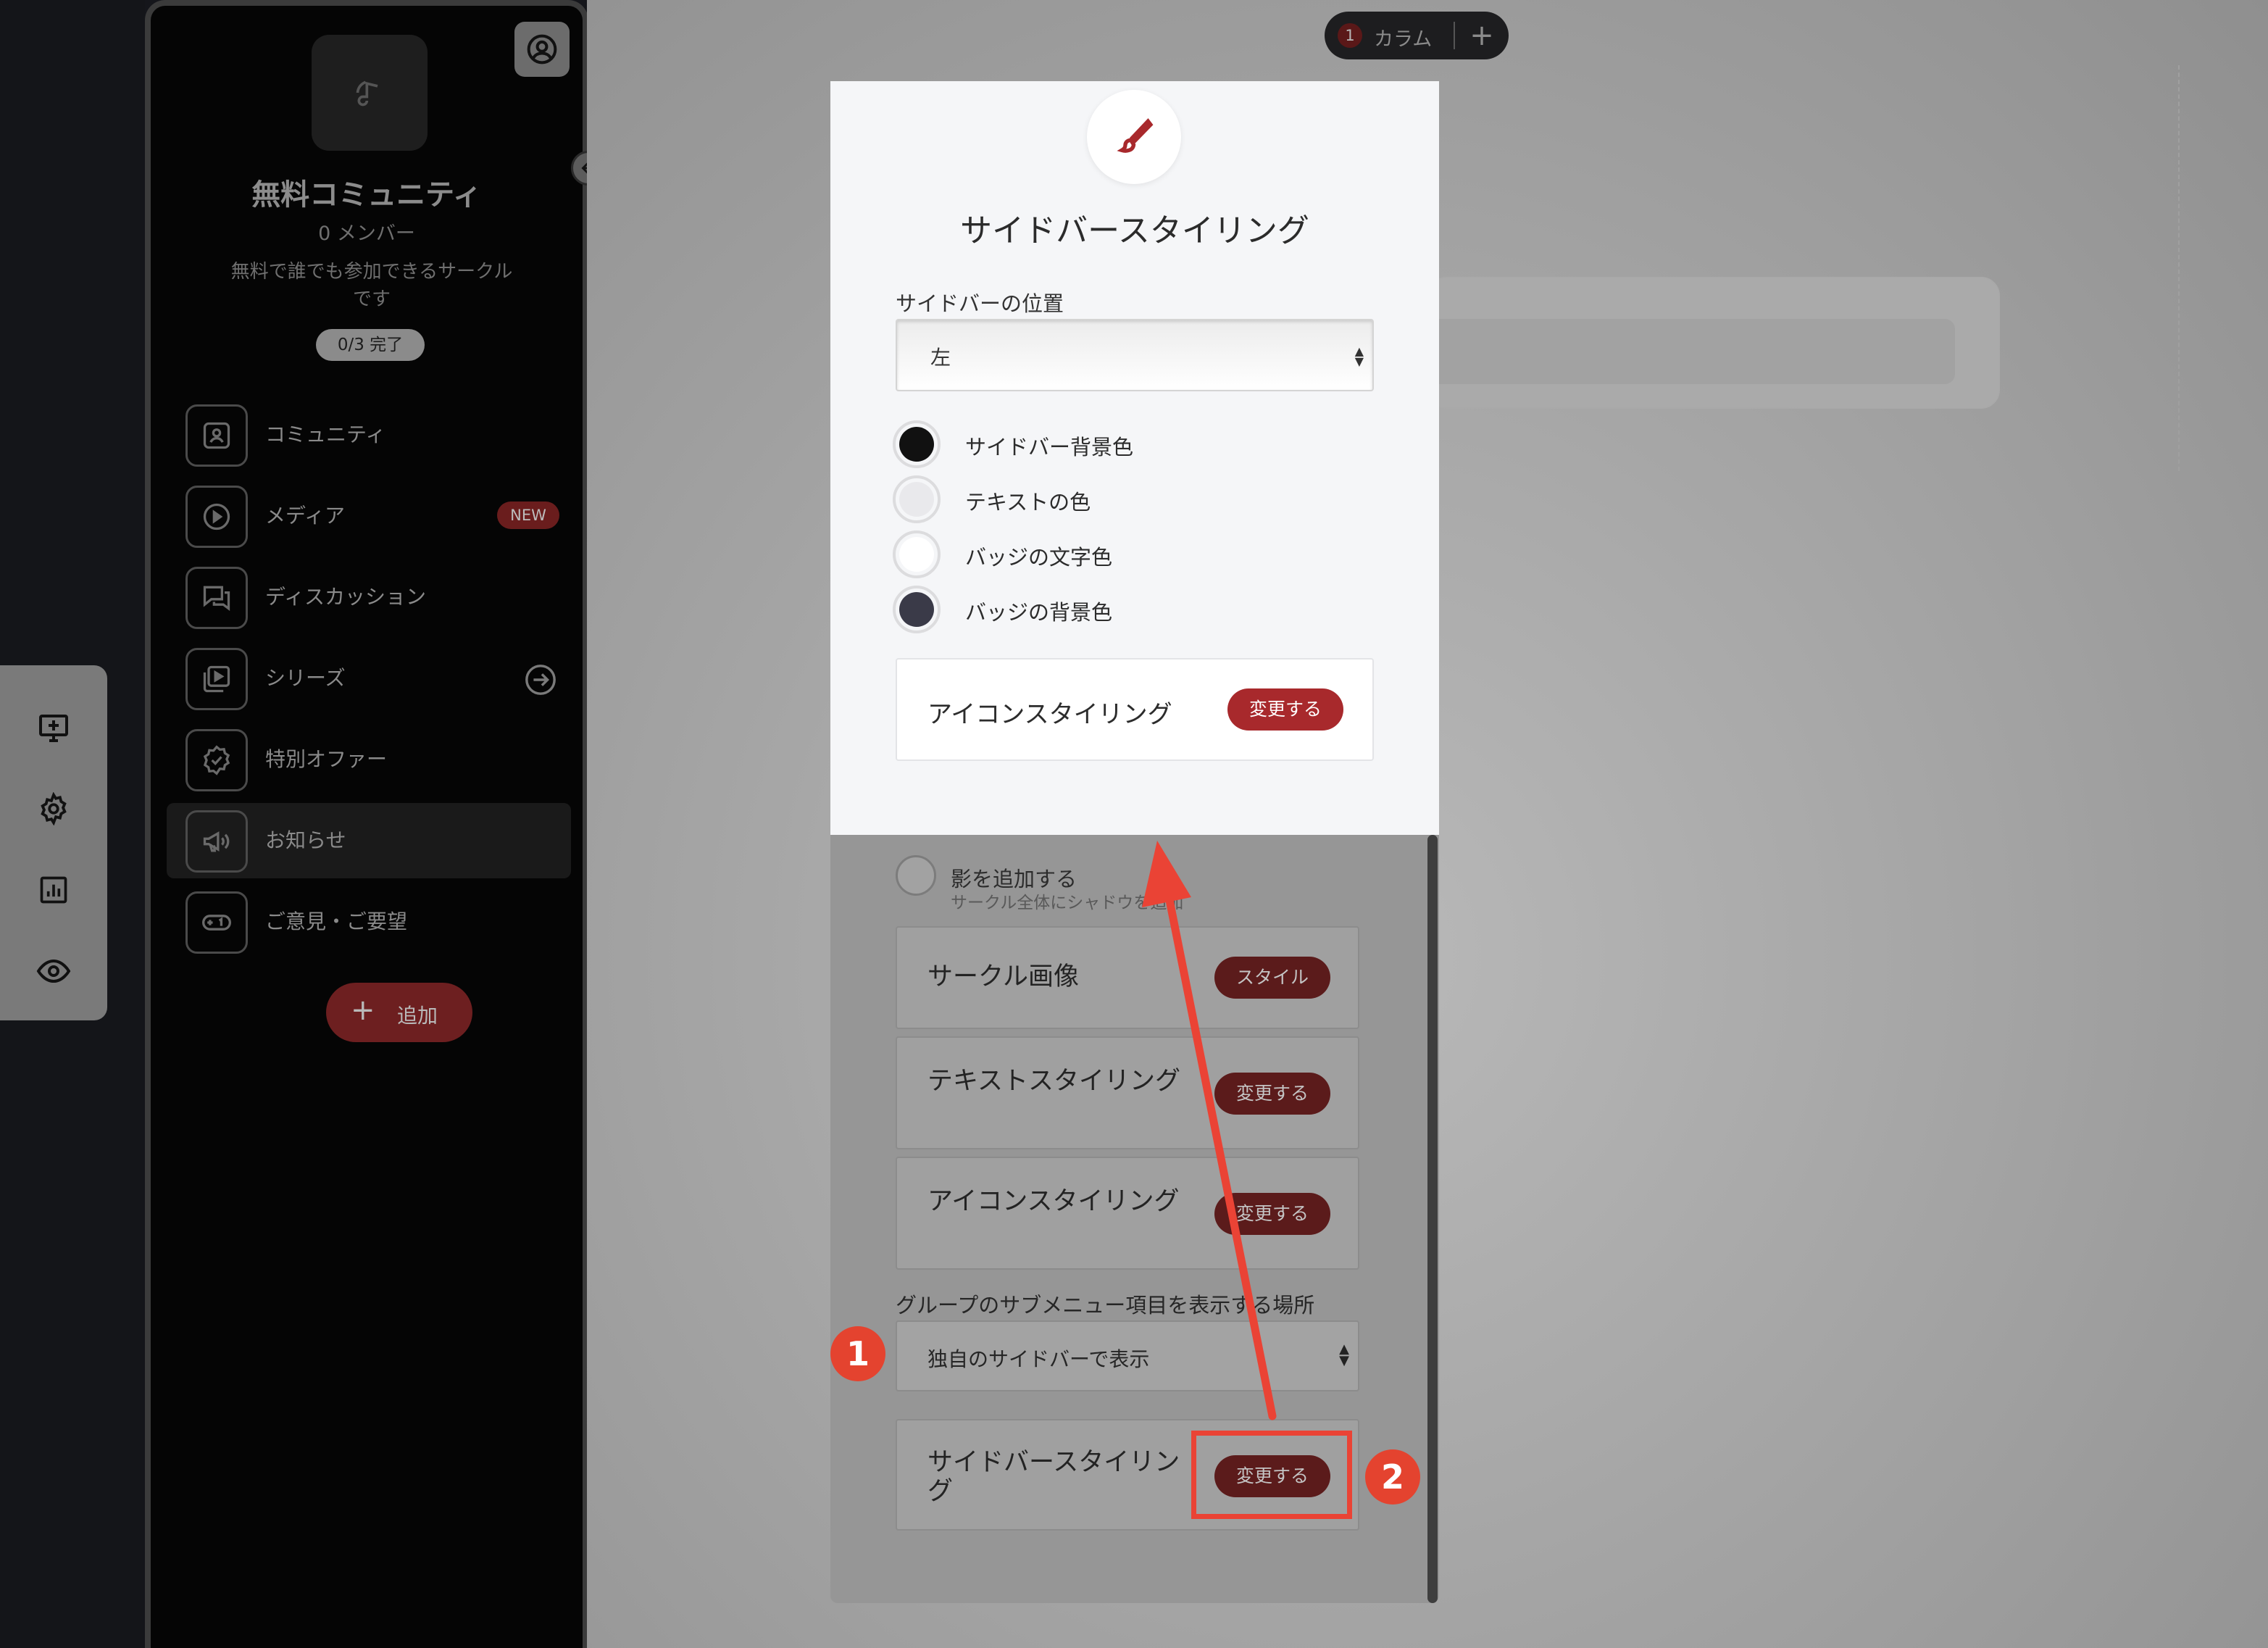 This screenshot has height=1648, width=2268. I want to click on chat-icon, so click(216, 598).